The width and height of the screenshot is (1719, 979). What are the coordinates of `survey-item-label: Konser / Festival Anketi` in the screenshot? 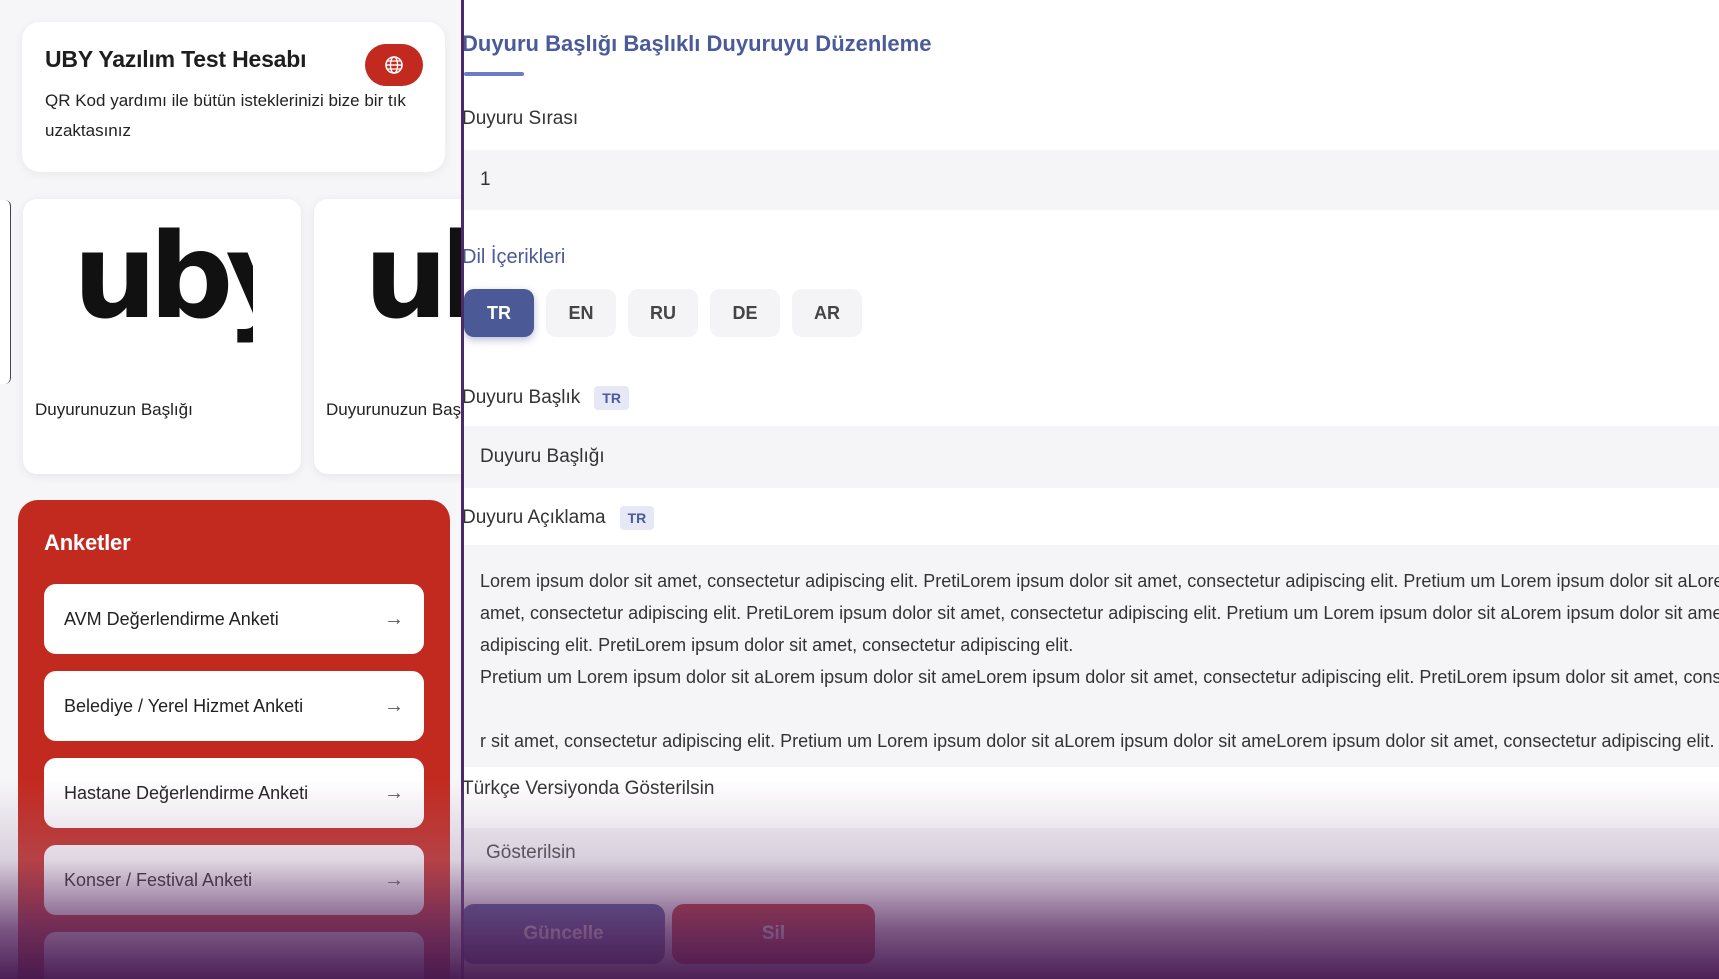 It's located at (158, 879).